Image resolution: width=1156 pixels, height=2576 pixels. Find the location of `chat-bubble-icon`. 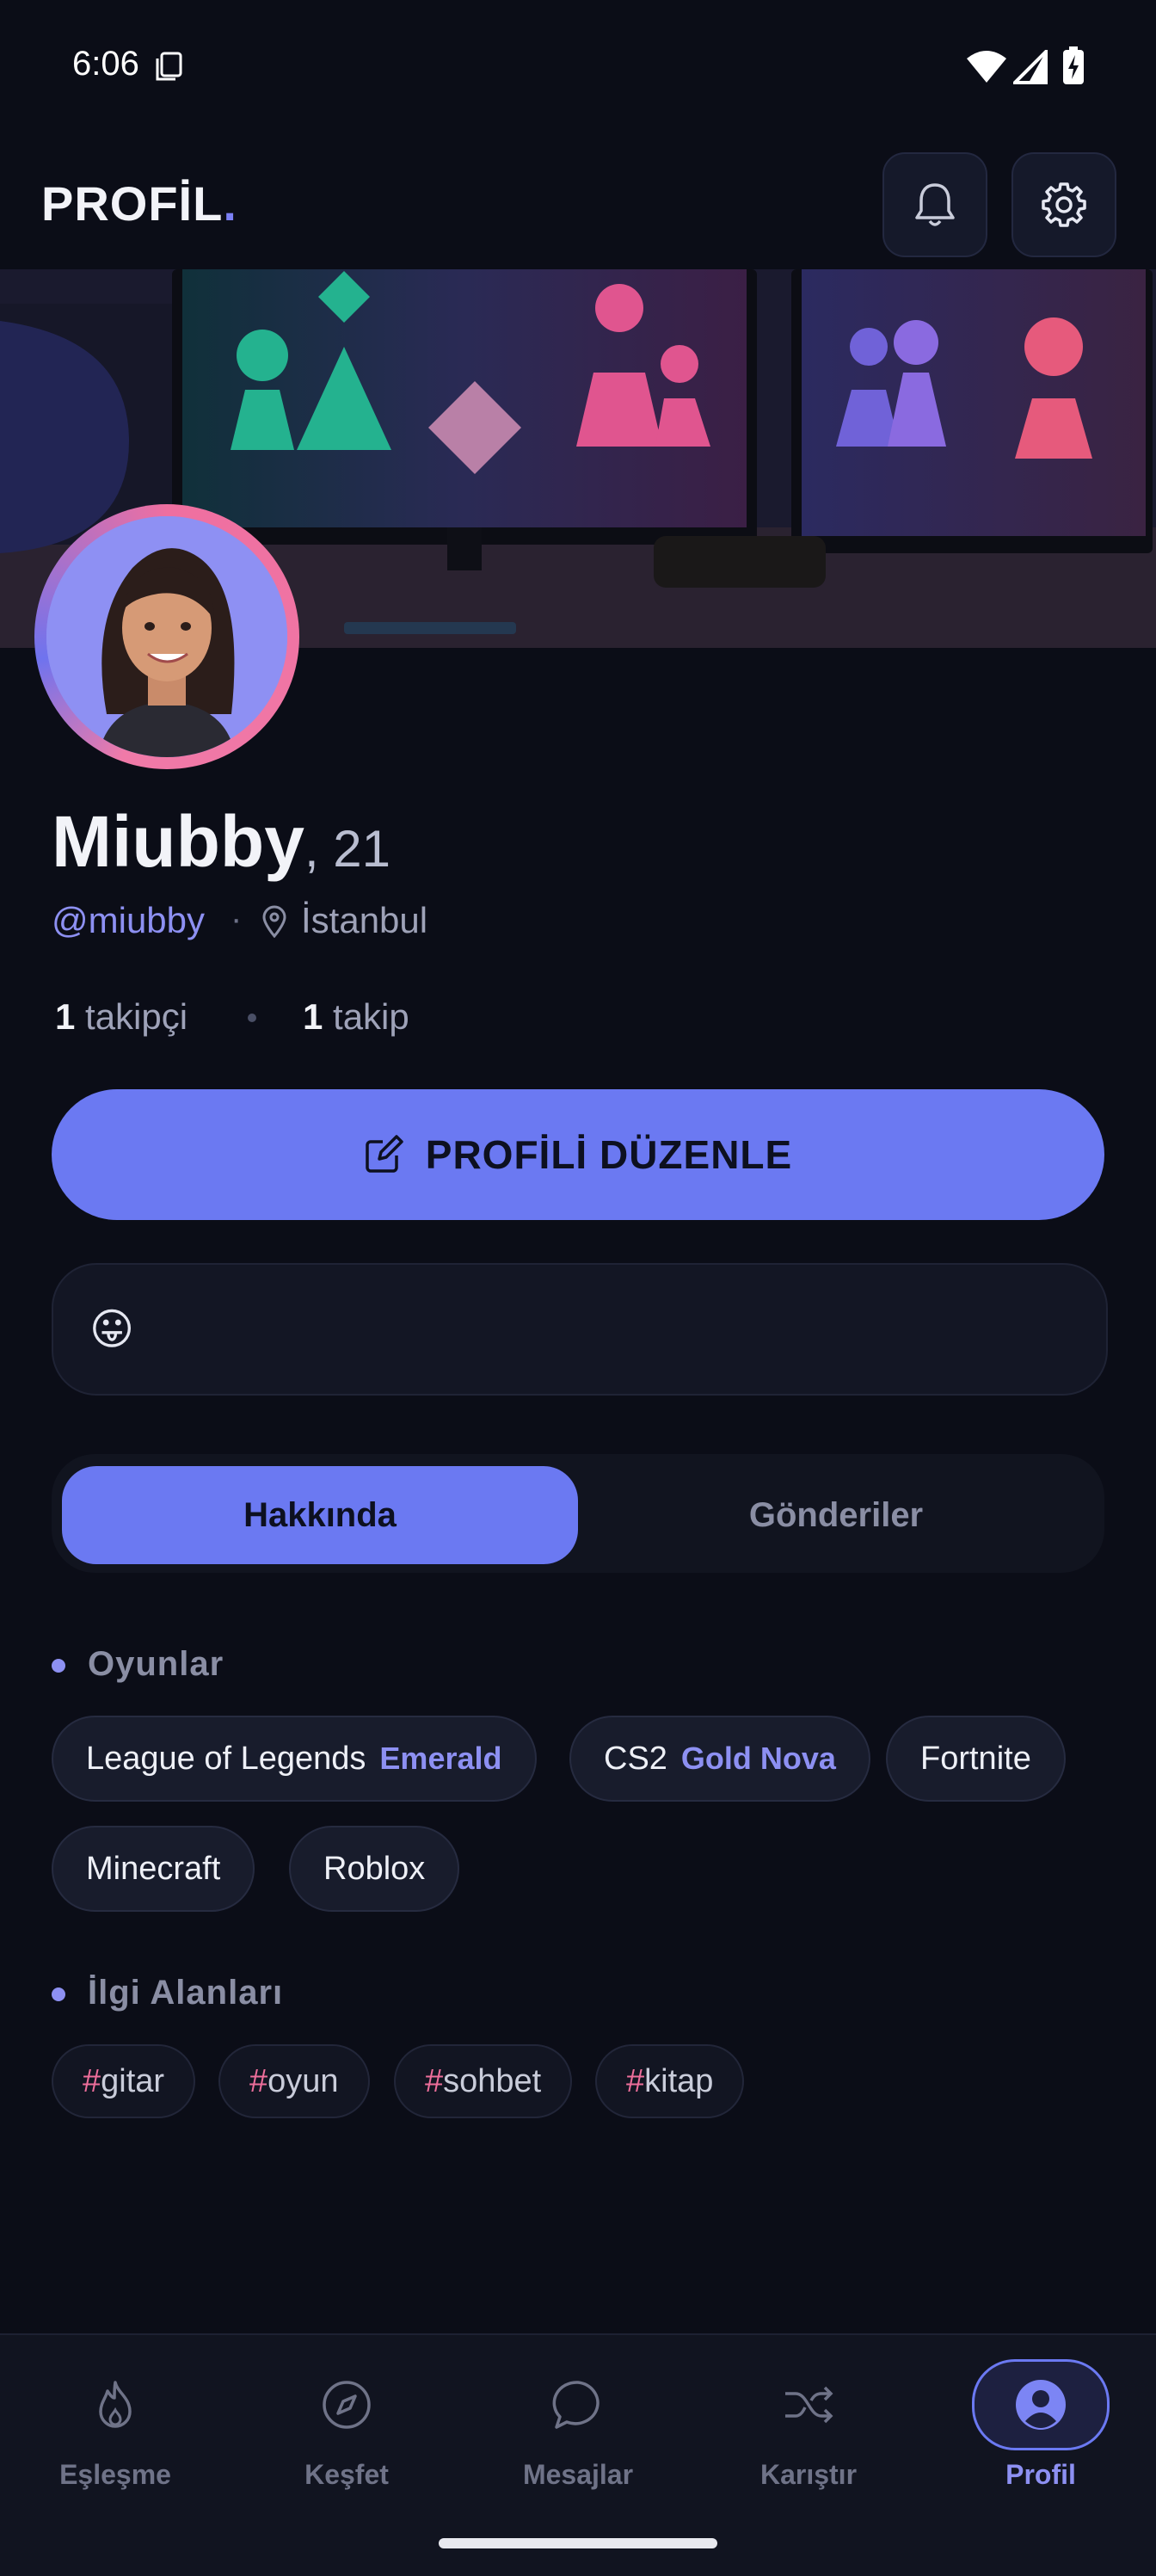

chat-bubble-icon is located at coordinates (576, 2405).